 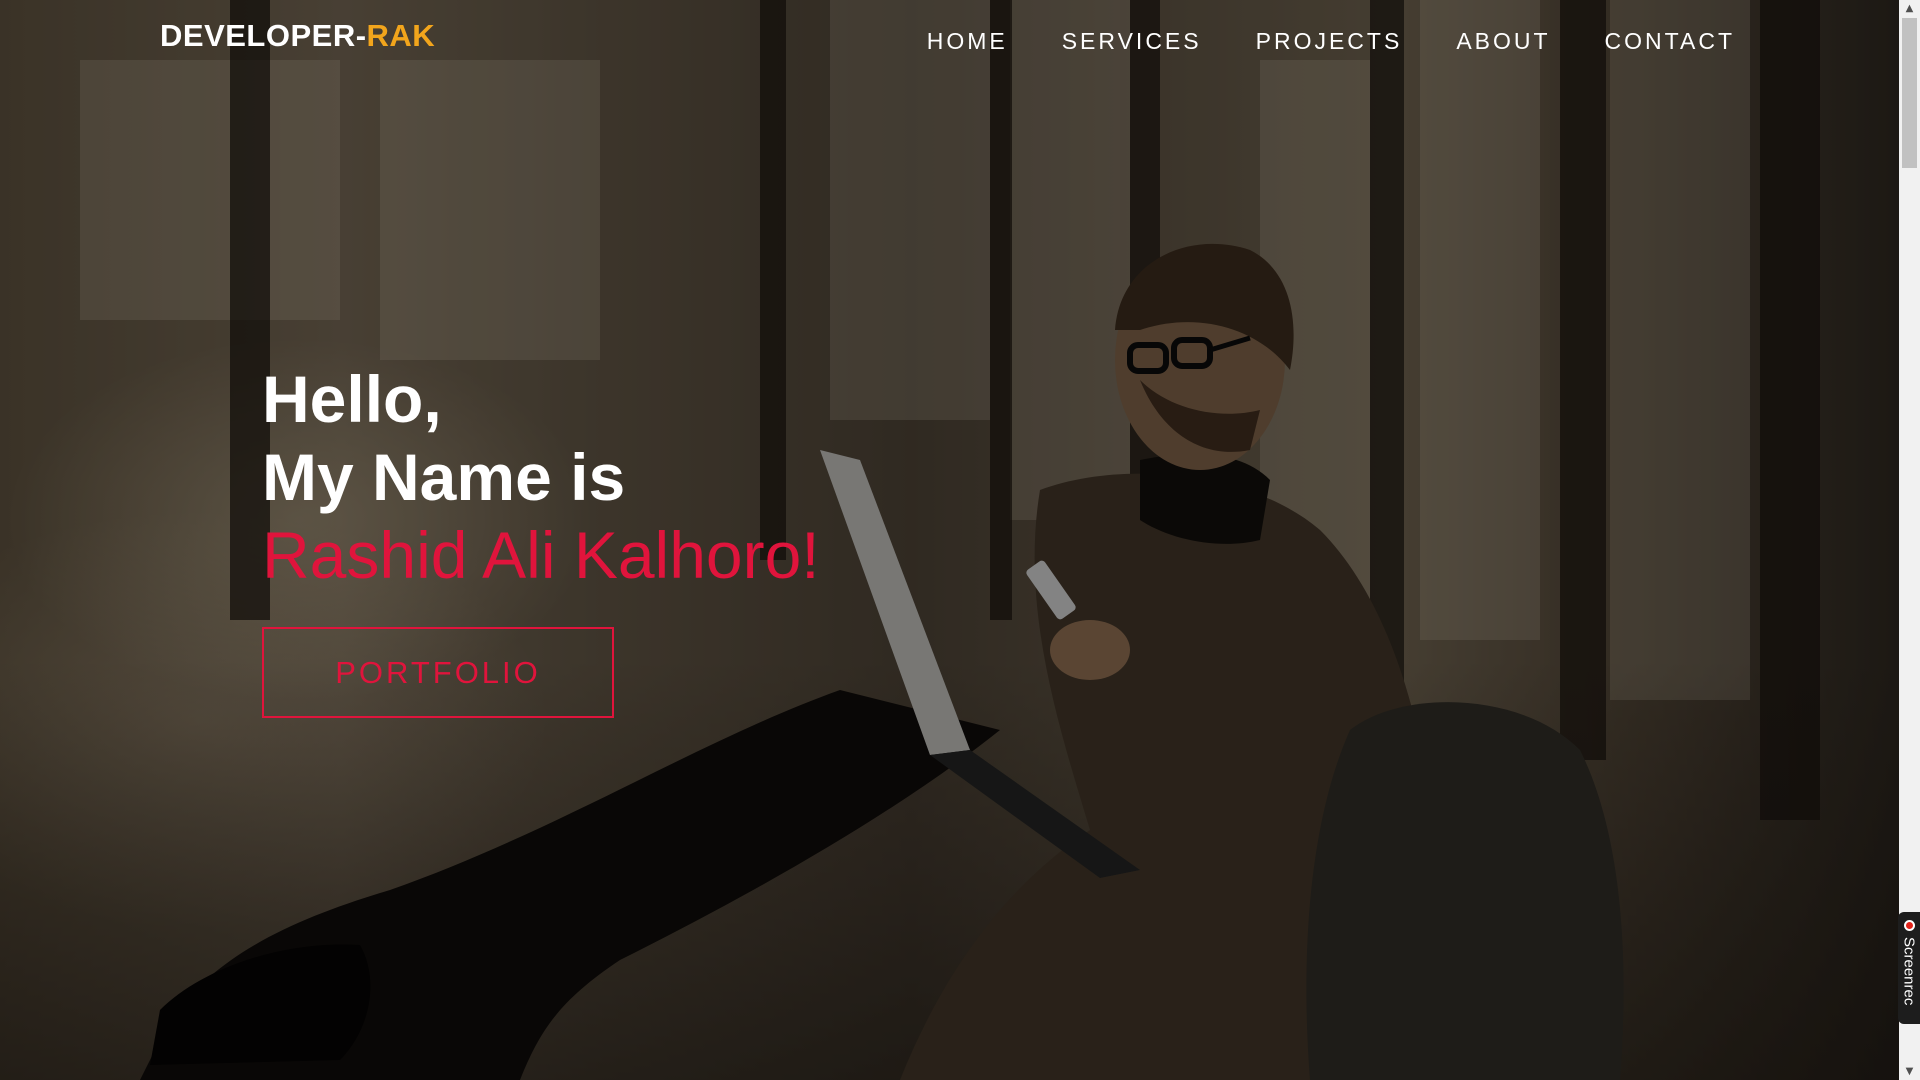 What do you see at coordinates (438, 672) in the screenshot?
I see `portfolio-button: PORTFOLIO` at bounding box center [438, 672].